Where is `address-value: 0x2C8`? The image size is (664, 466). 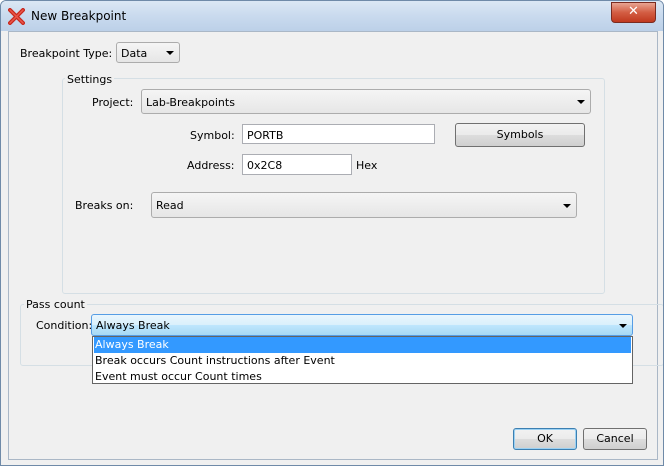
address-value: 0x2C8 is located at coordinates (265, 165).